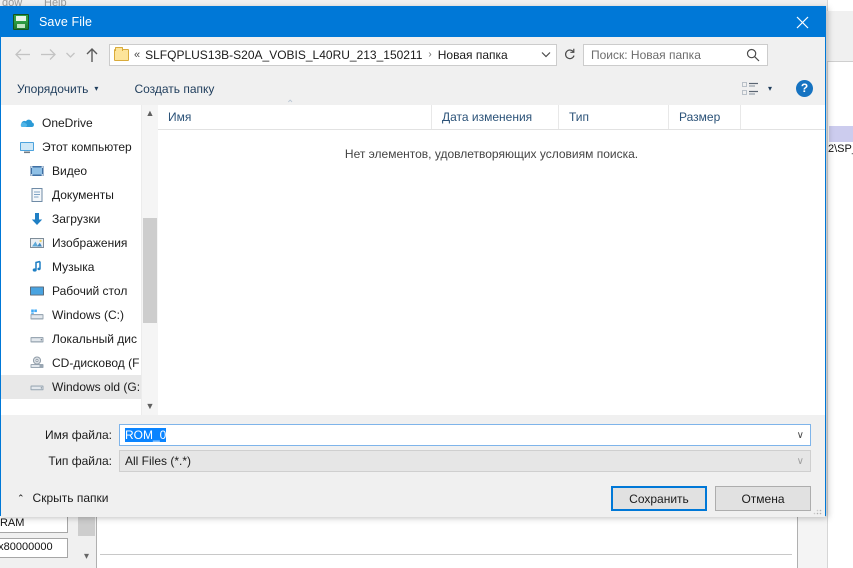  What do you see at coordinates (37, 363) in the screenshot?
I see `cd-drive-icon` at bounding box center [37, 363].